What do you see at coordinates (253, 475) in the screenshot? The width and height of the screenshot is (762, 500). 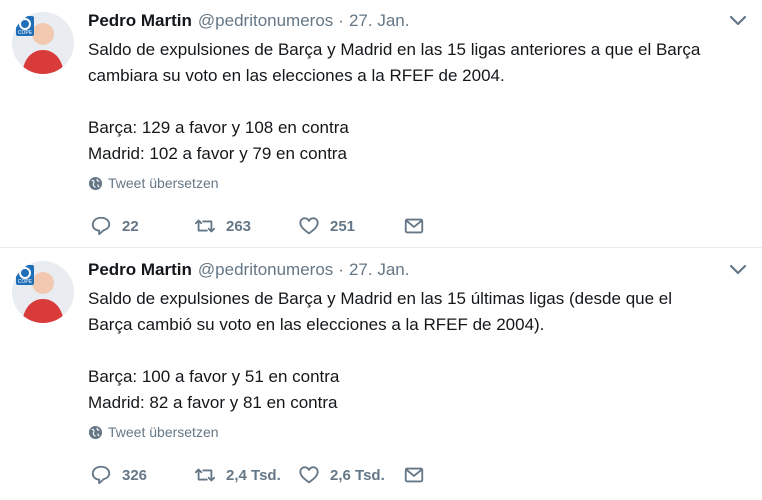 I see `retweet-count: 2,4 Tsd.` at bounding box center [253, 475].